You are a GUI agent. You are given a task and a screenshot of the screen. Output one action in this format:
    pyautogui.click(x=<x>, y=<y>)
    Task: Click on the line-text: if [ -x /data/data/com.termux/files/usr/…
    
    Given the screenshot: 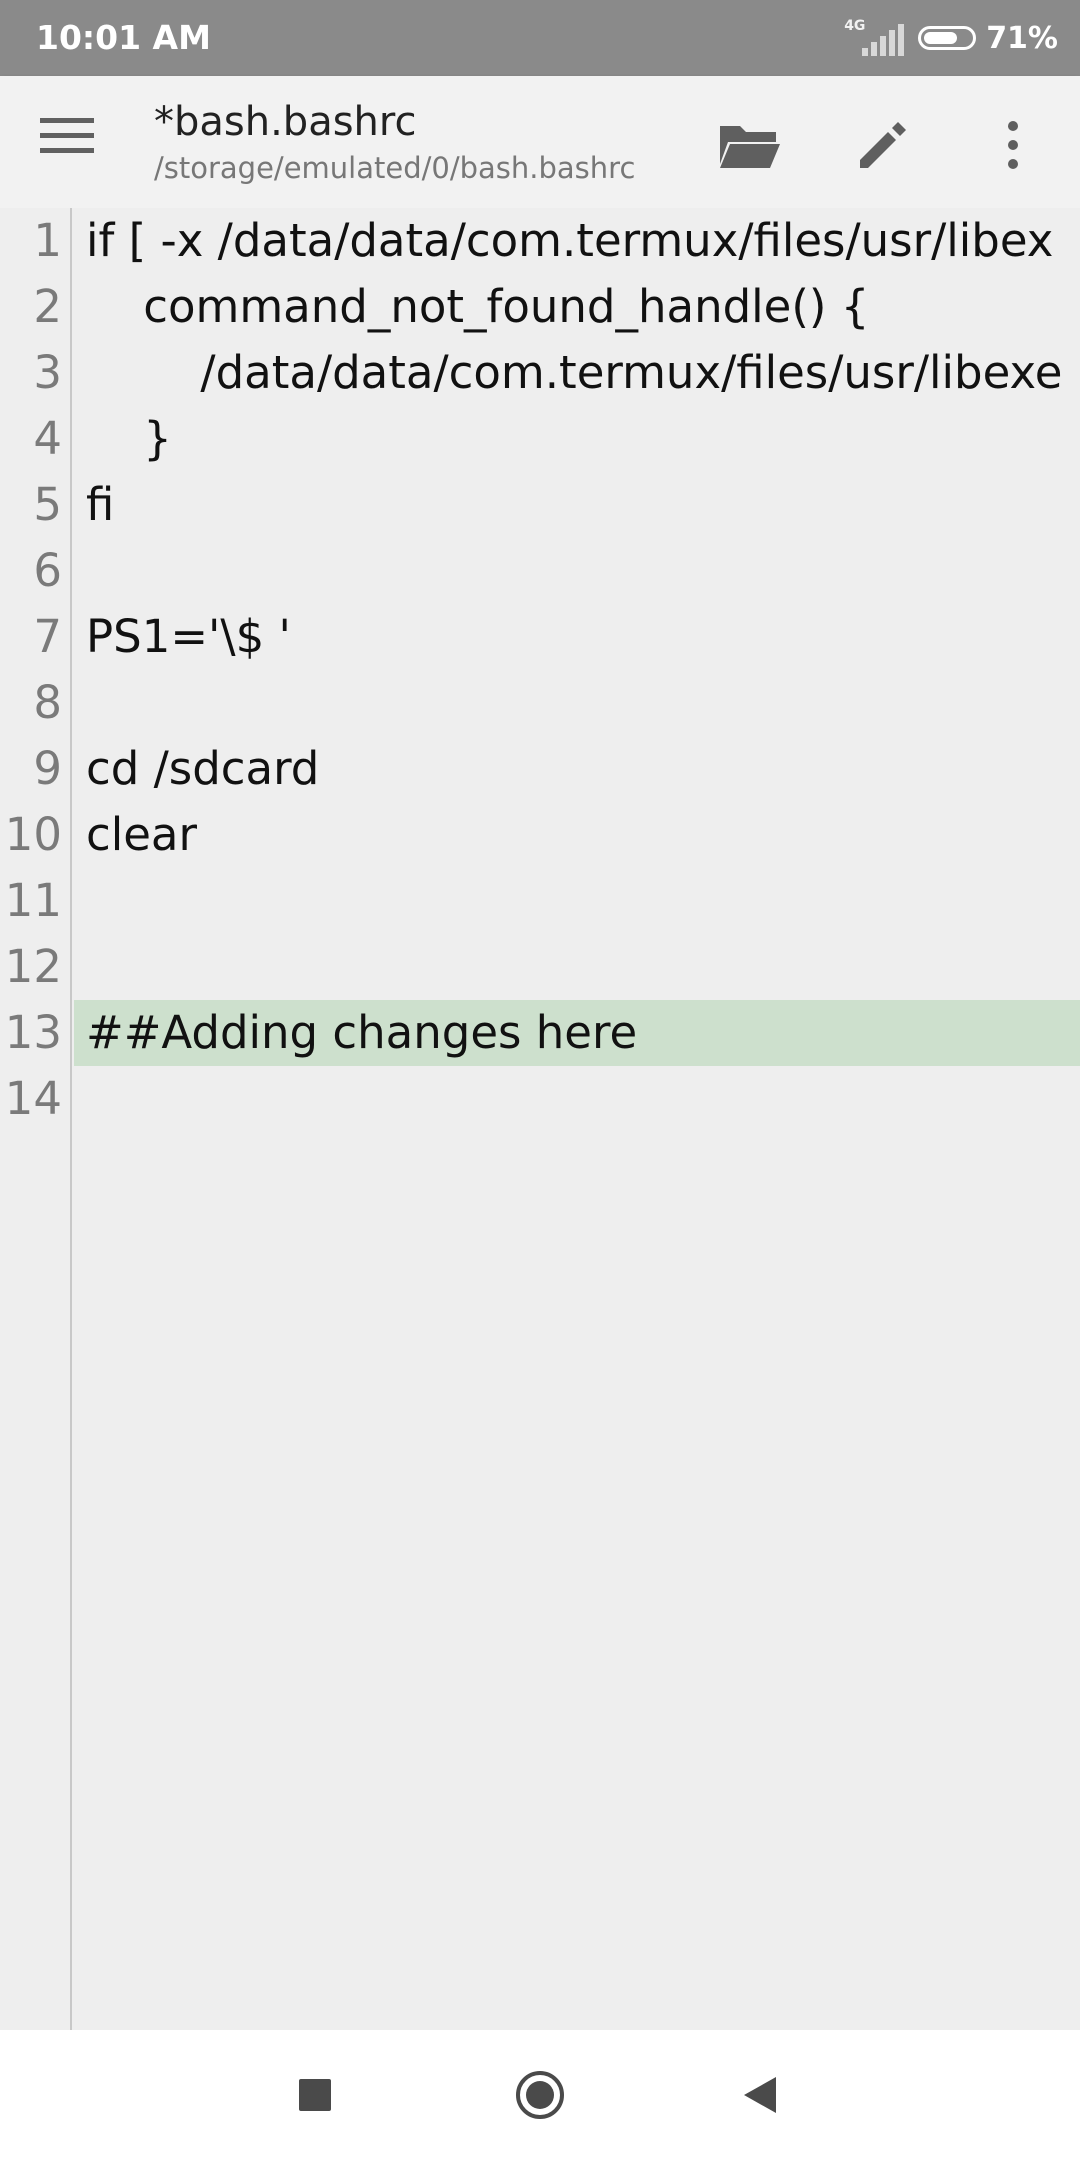 What is the action you would take?
    pyautogui.click(x=569, y=241)
    